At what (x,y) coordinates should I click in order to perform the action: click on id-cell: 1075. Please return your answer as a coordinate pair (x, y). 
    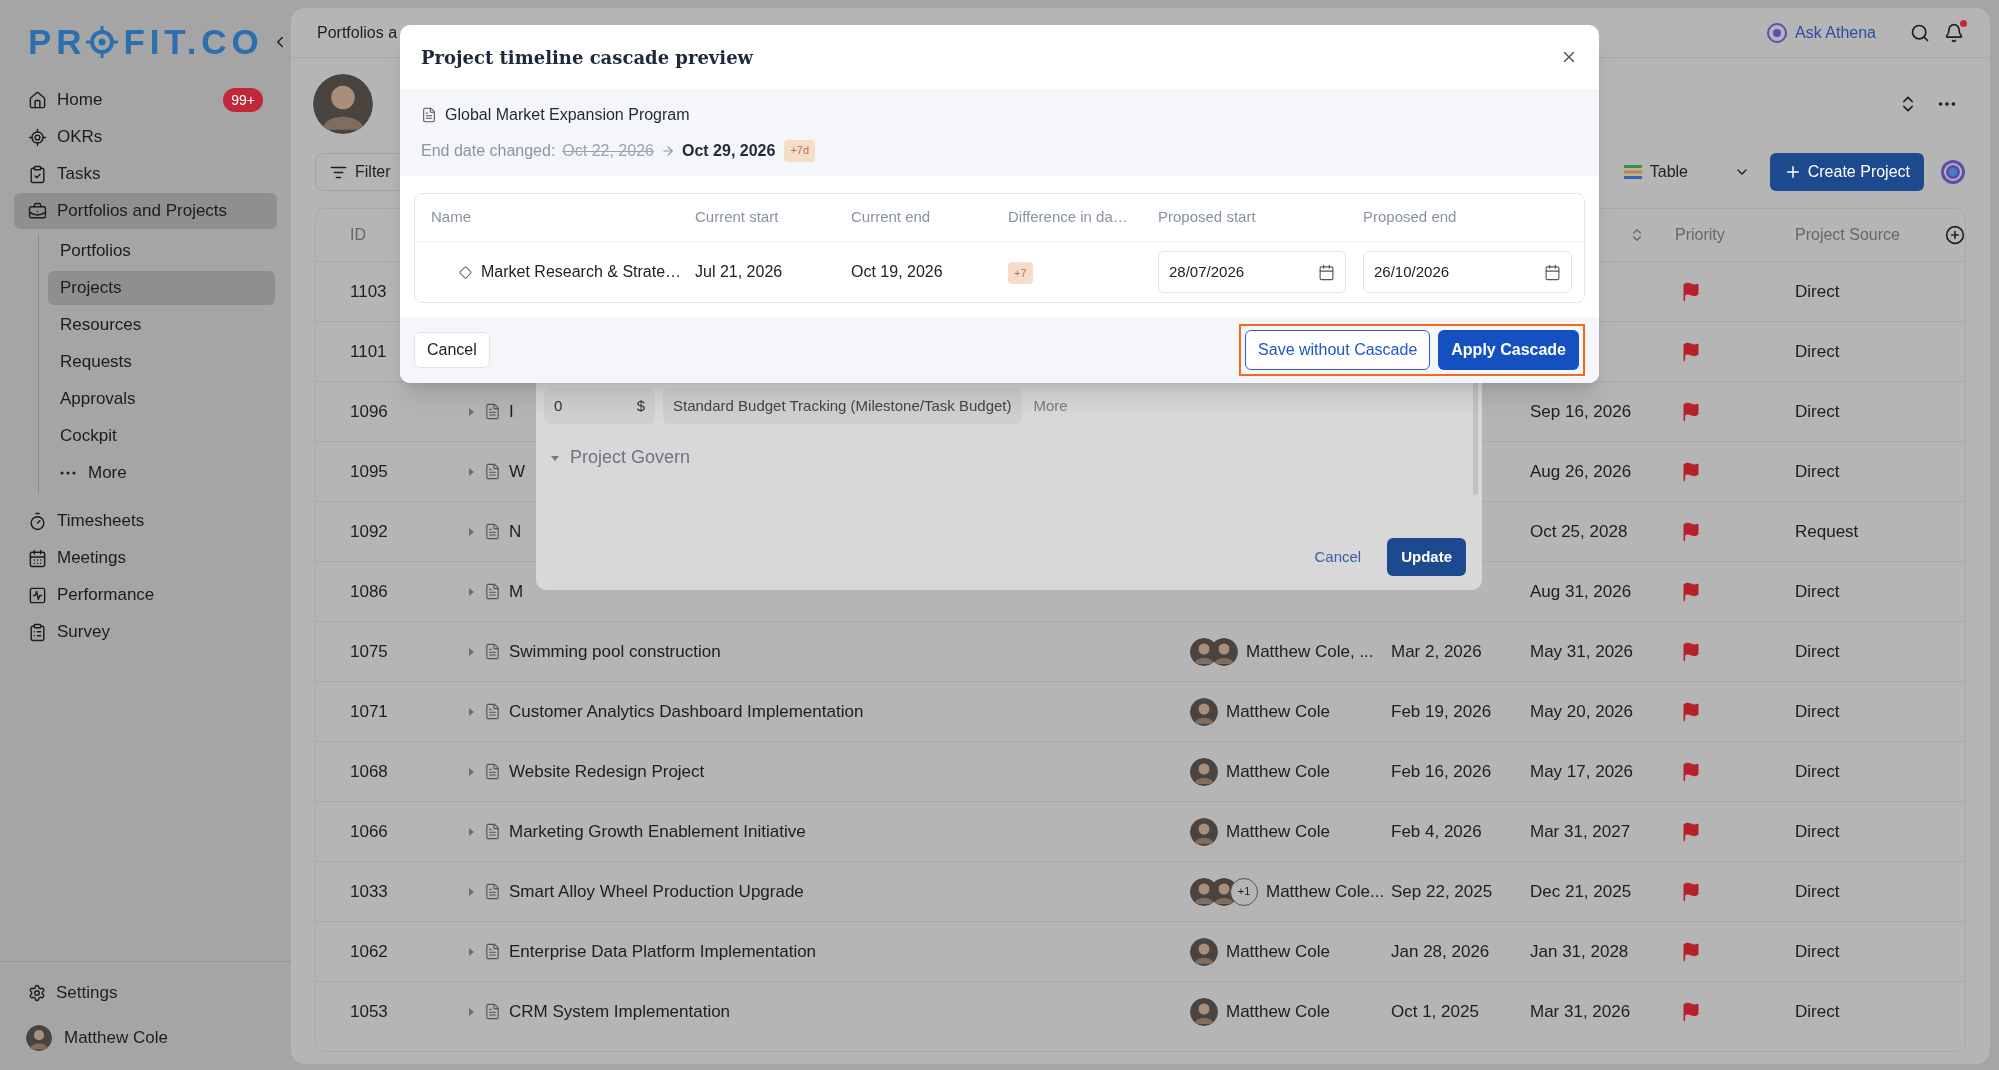
    Looking at the image, I should click on (369, 651).